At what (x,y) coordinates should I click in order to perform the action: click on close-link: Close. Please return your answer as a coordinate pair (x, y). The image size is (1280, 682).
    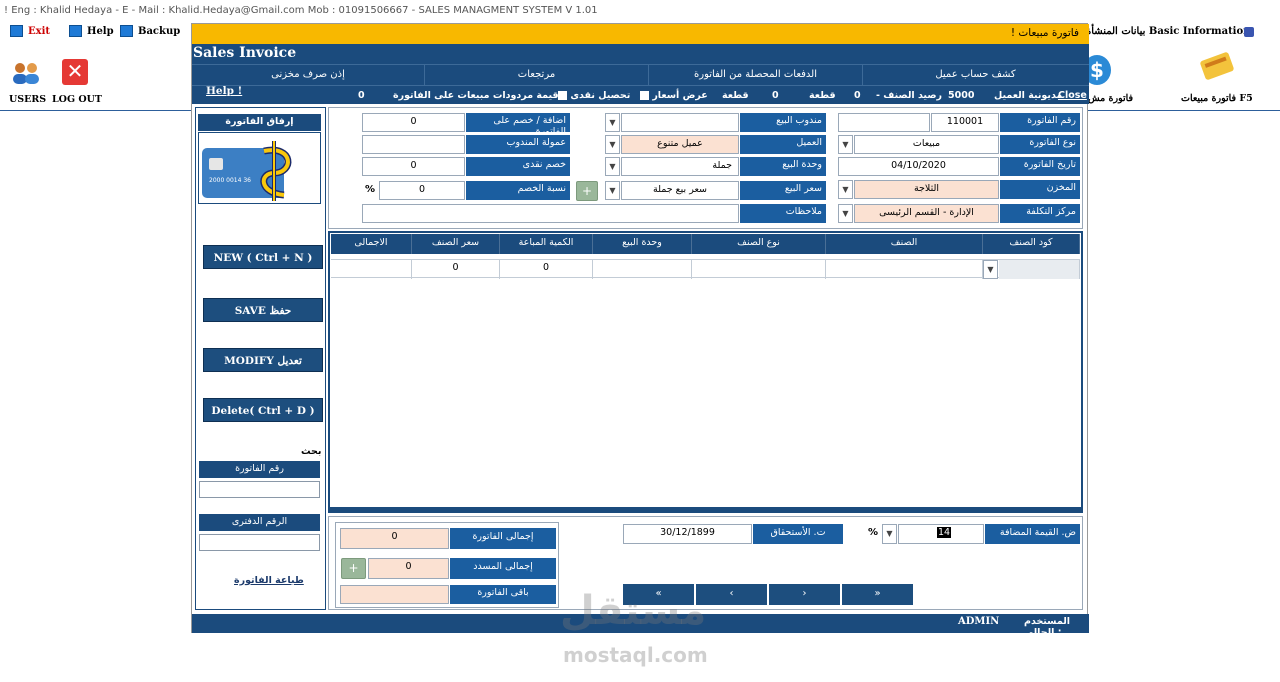
    Looking at the image, I should click on (1072, 95).